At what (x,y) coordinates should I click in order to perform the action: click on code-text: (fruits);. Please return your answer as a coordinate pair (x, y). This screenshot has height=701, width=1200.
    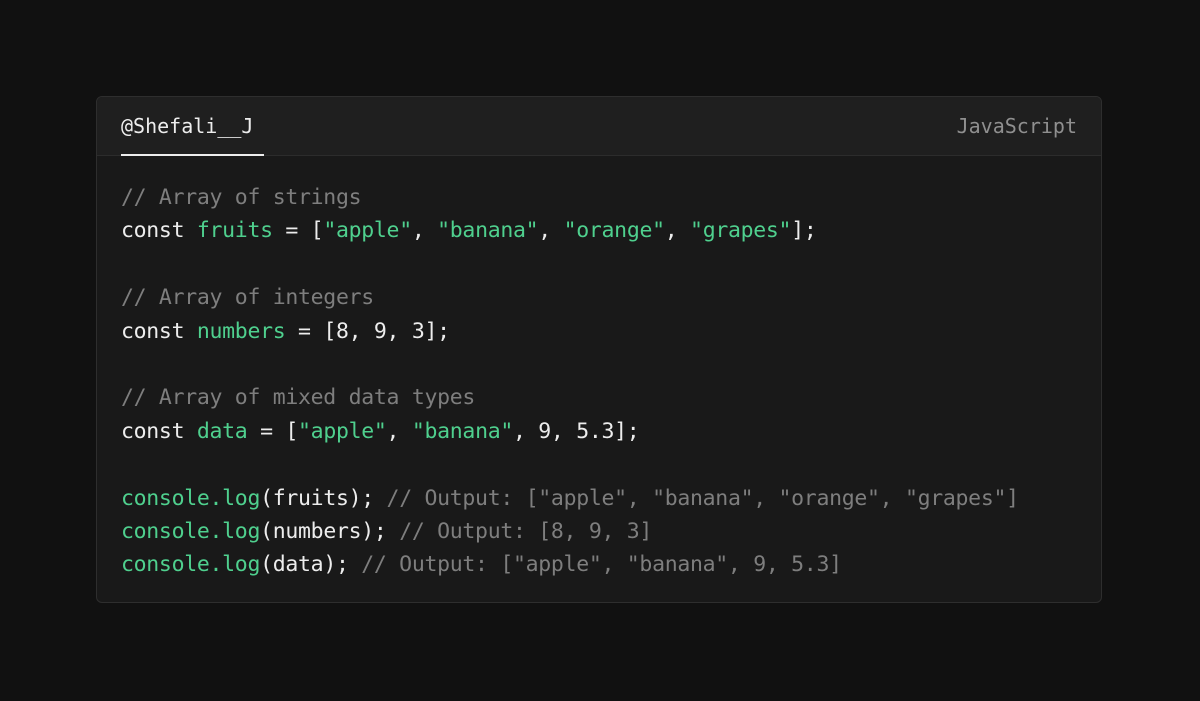
    Looking at the image, I should click on (323, 498).